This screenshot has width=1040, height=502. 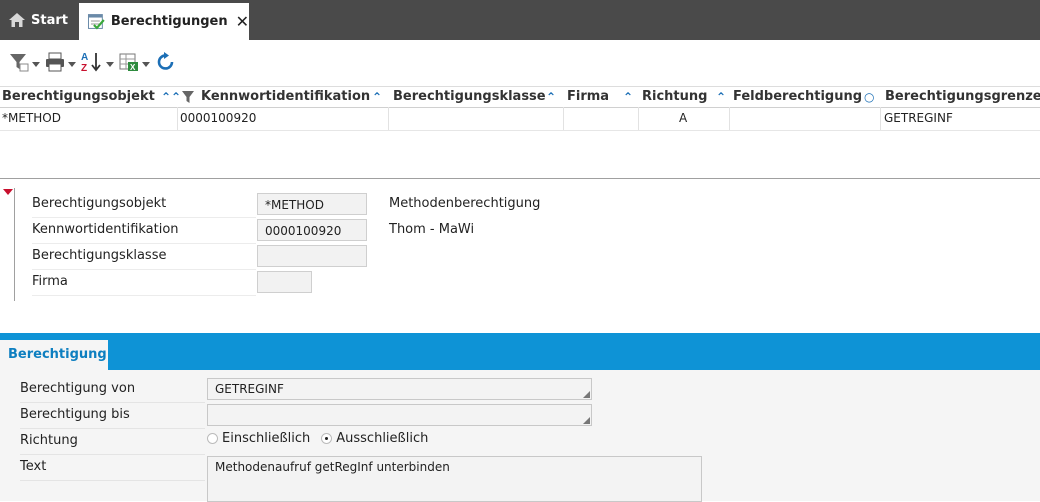 What do you see at coordinates (31, 118) in the screenshot?
I see `cell-berechtigungsobjekt: *METHOD` at bounding box center [31, 118].